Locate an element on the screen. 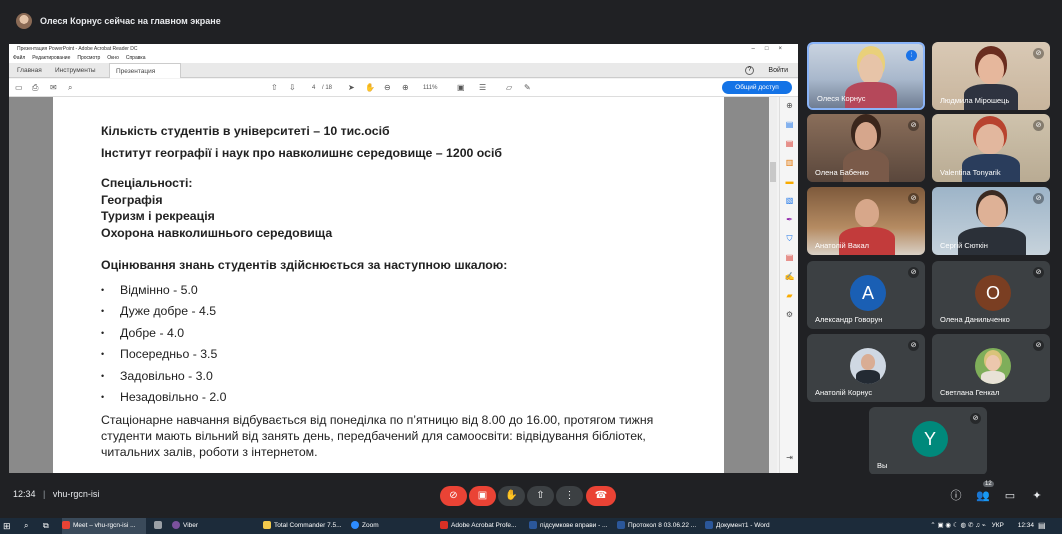 This screenshot has height=534, width=1062. activities-icon: ✦ is located at coordinates (1037, 496).